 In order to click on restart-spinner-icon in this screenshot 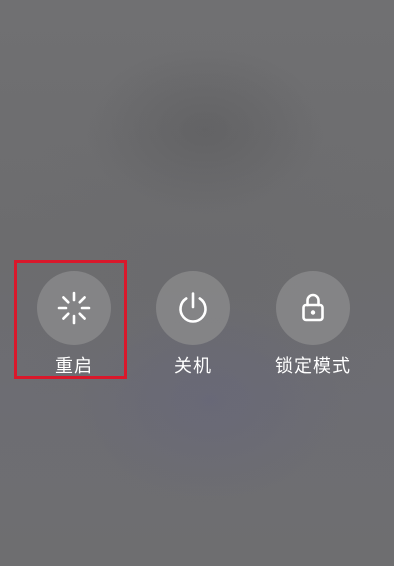, I will do `click(74, 308)`.